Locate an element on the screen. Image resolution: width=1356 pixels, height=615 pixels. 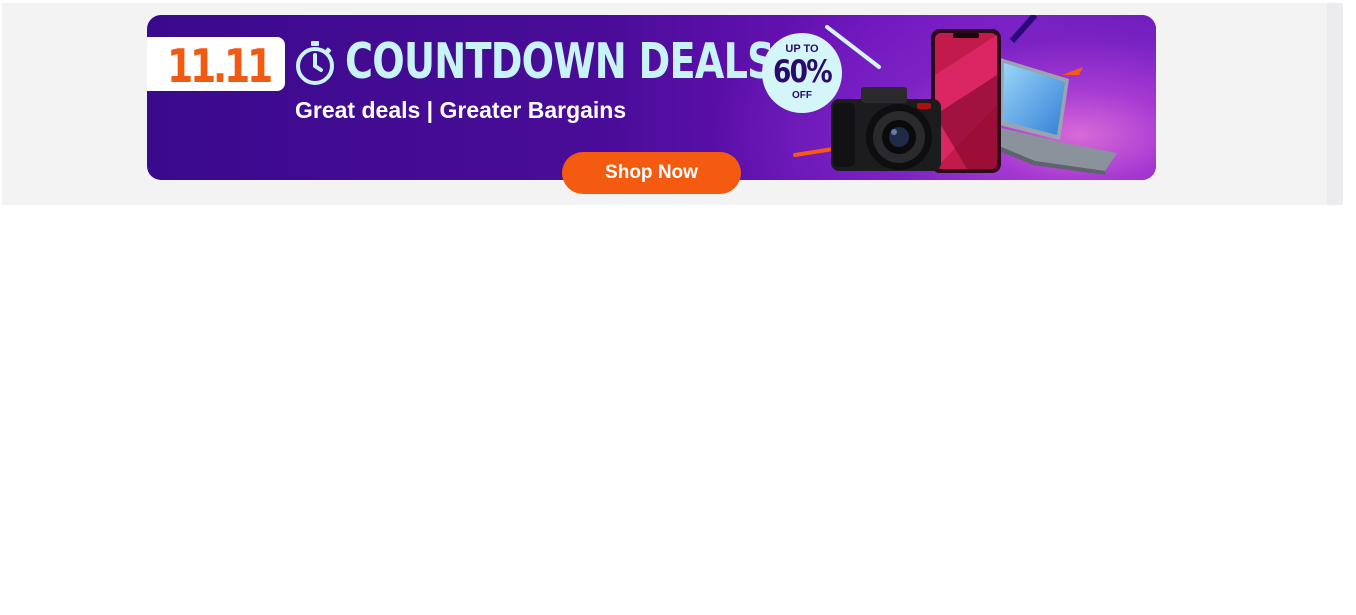
product-illustration is located at coordinates (955, 95).